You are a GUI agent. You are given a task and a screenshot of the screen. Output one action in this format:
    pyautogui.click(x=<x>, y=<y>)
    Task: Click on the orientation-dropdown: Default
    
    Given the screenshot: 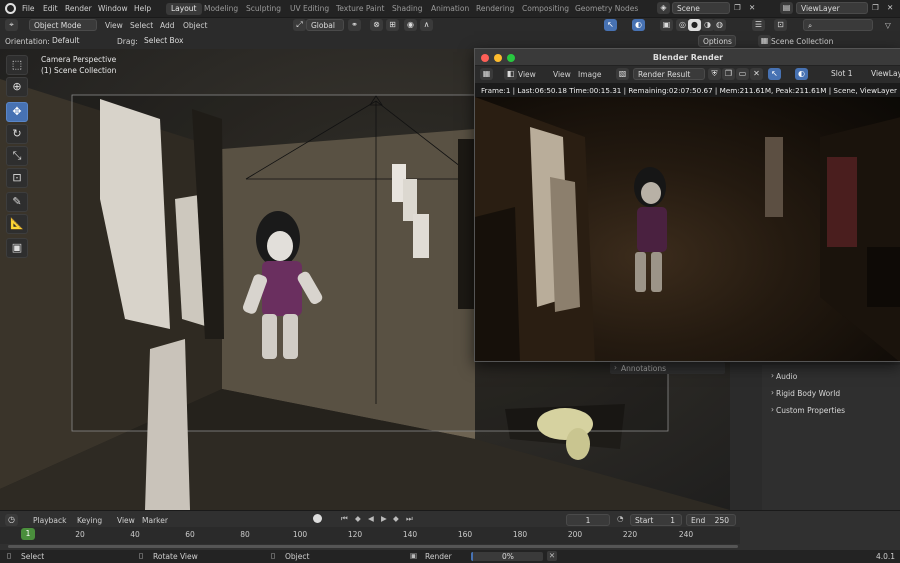 What is the action you would take?
    pyautogui.click(x=78, y=41)
    